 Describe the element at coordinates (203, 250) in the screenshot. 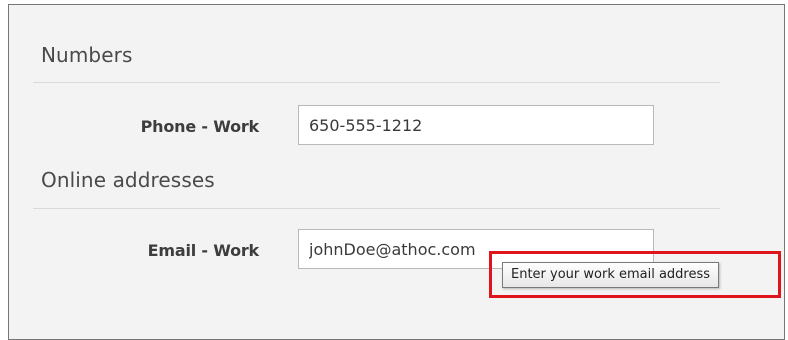

I see `email-work-label: Email - Work` at that location.